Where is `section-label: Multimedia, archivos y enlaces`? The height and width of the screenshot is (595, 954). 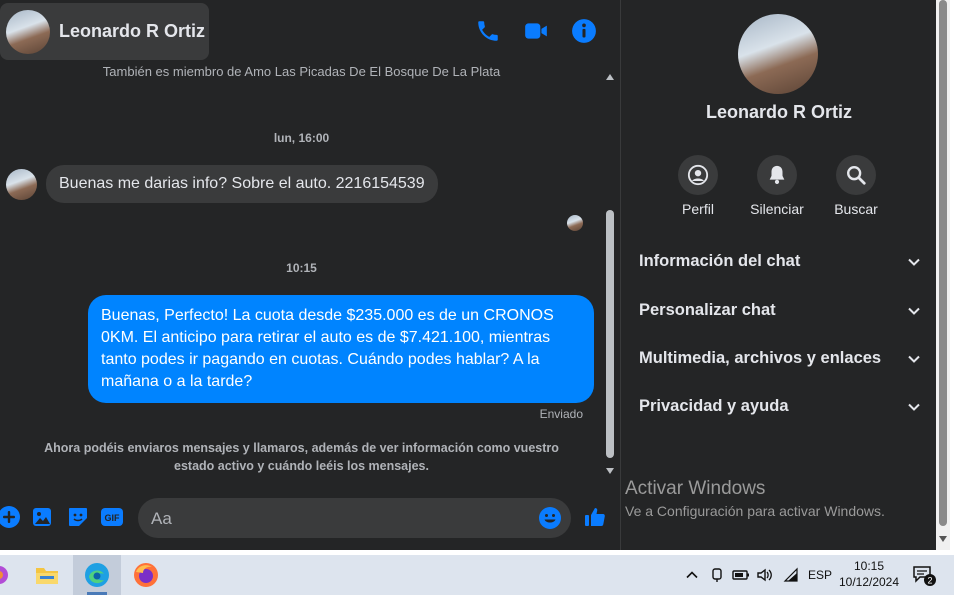
section-label: Multimedia, archivos y enlaces is located at coordinates (760, 358).